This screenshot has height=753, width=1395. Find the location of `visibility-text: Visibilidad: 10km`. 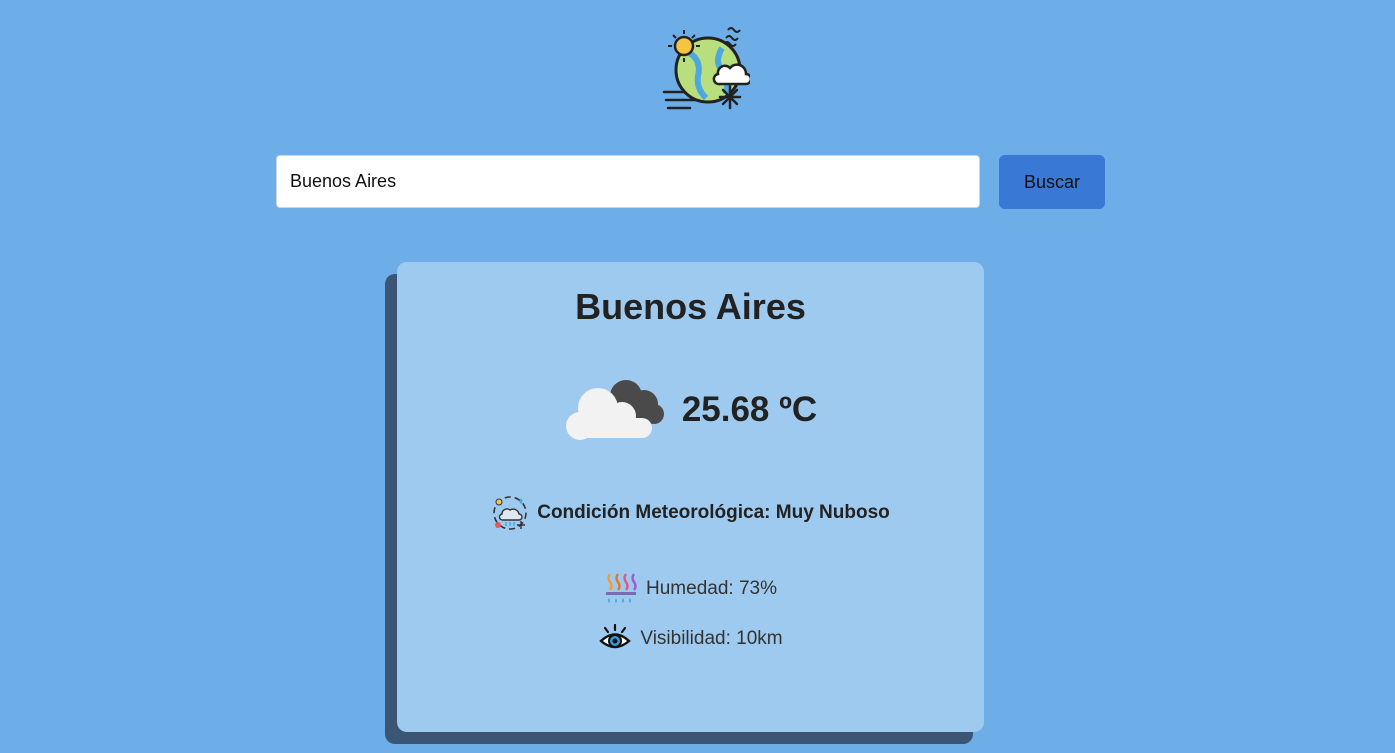

visibility-text: Visibilidad: 10km is located at coordinates (711, 638).